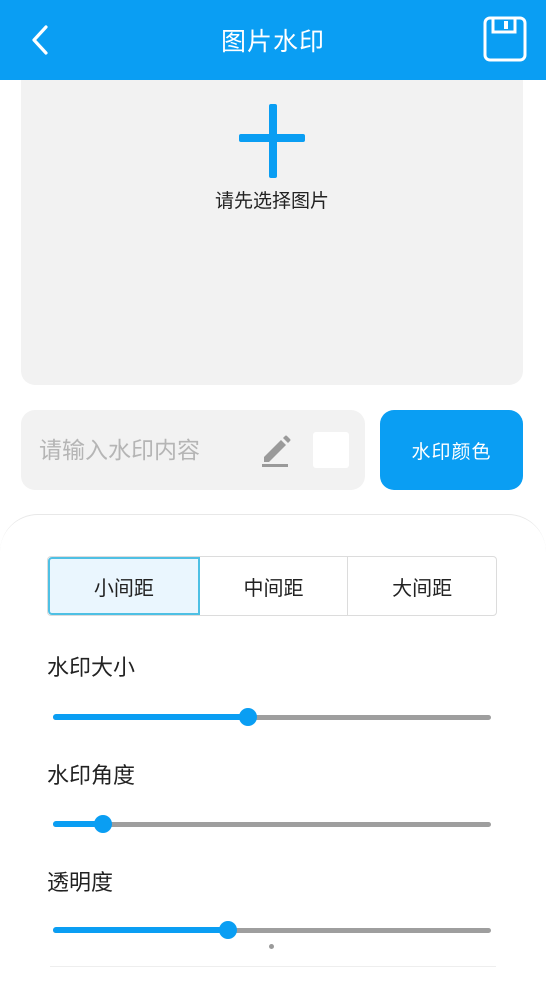 This screenshot has height=985, width=546. I want to click on opacity-slider, so click(272, 930).